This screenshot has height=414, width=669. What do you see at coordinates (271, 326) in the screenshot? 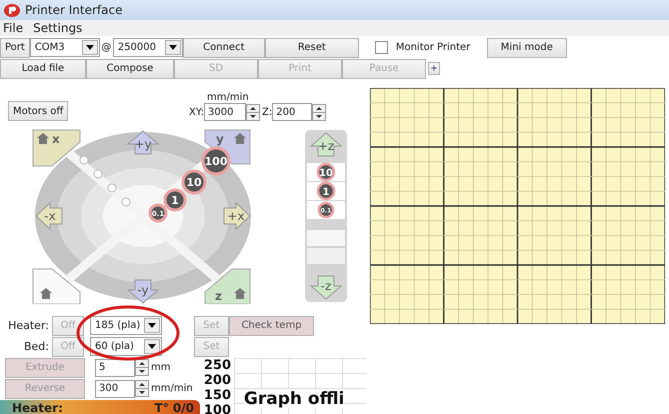
I see `check-temp-button: Check temp` at bounding box center [271, 326].